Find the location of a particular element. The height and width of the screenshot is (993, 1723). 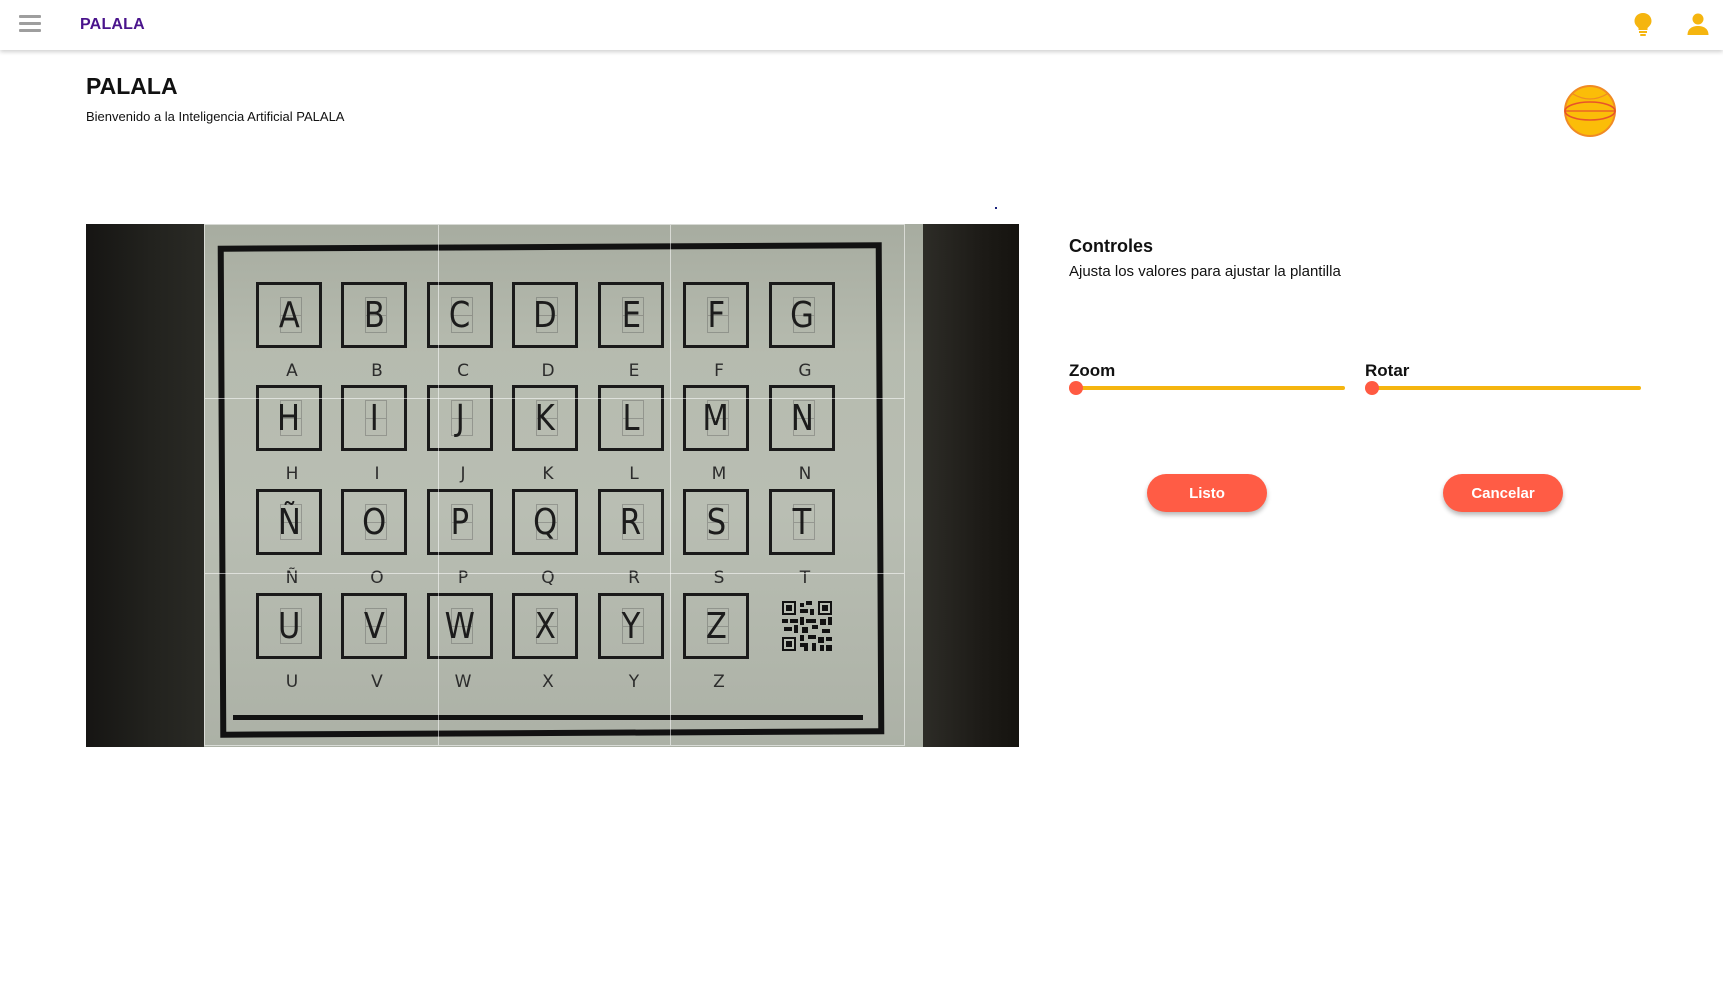

letter-box: L is located at coordinates (631, 418).